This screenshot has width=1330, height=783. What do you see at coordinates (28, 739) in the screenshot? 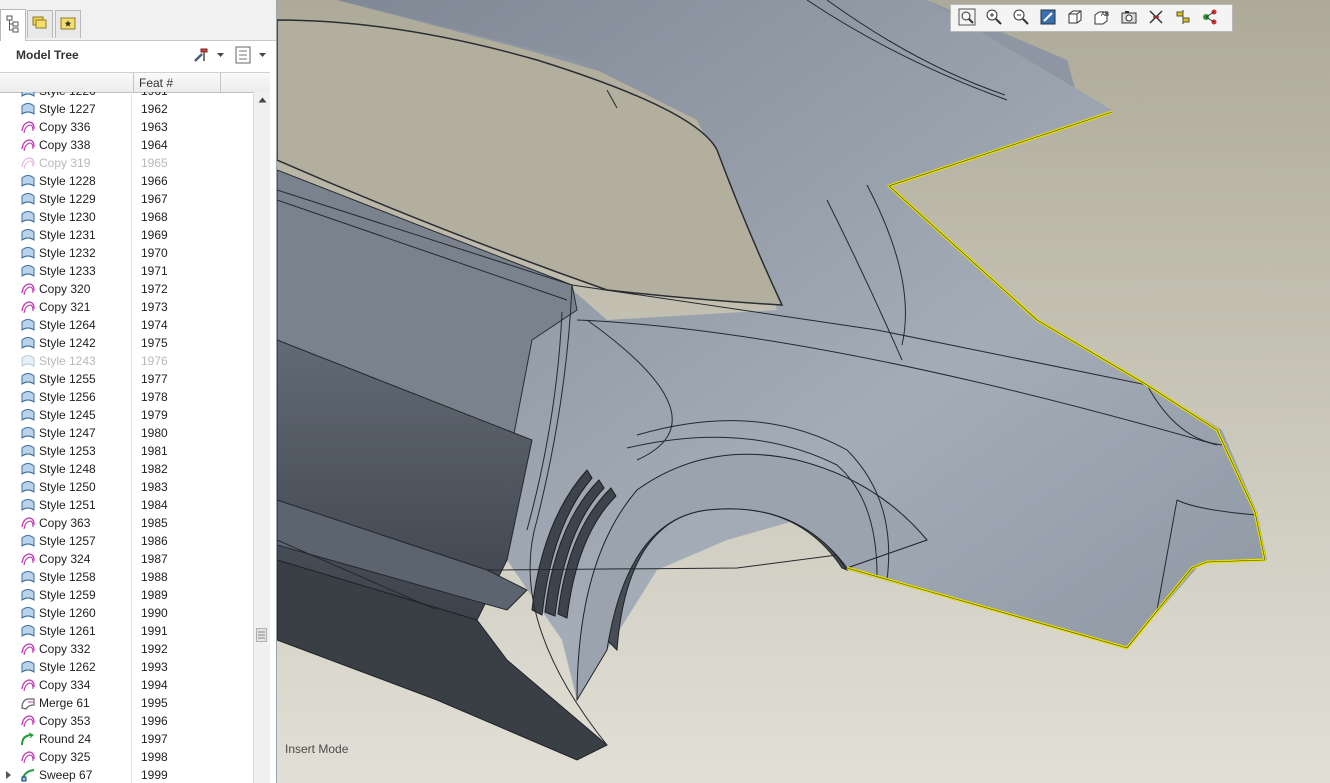
I see `round-feature-icon` at bounding box center [28, 739].